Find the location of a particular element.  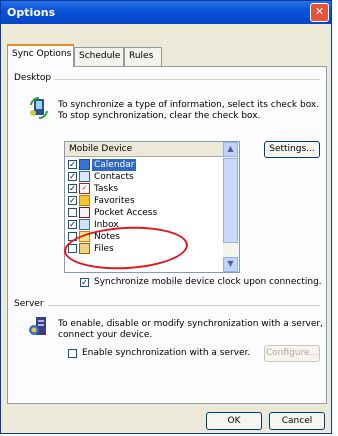

window-title: Options is located at coordinates (31, 12).